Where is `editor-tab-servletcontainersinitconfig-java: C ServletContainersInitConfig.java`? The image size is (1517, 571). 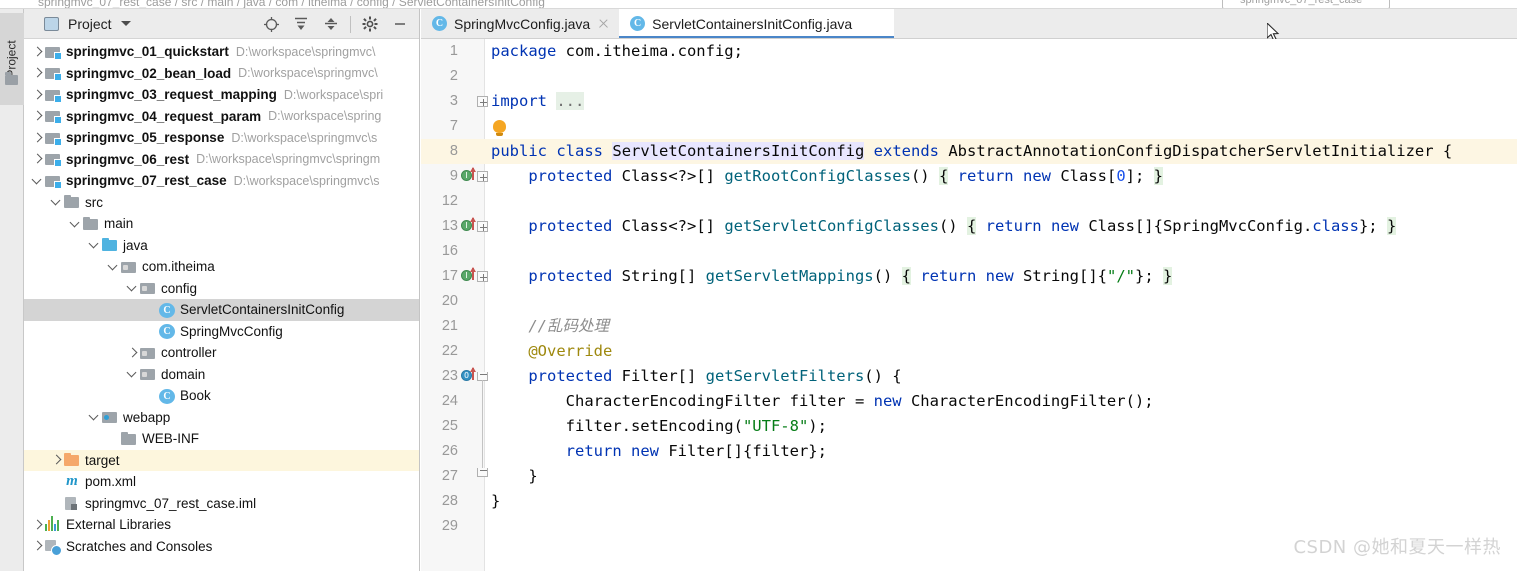 editor-tab-servletcontainersinitconfig-java: C ServletContainersInitConfig.java is located at coordinates (757, 23).